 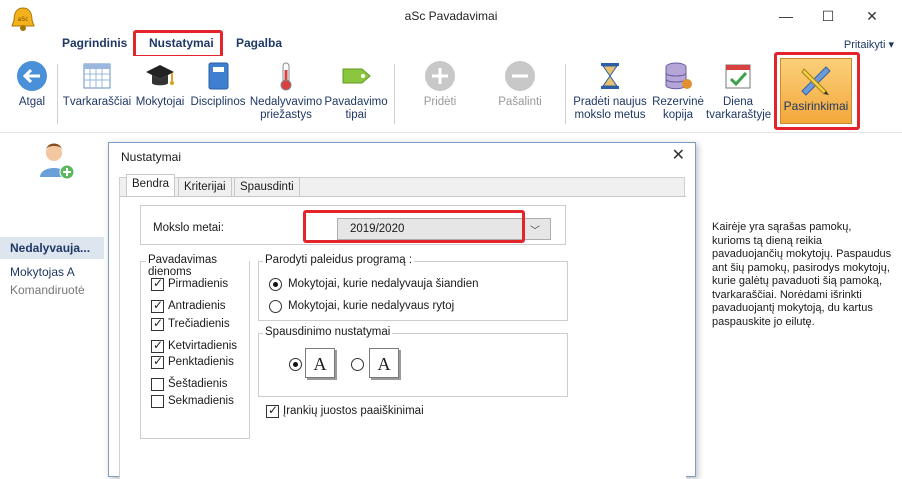 What do you see at coordinates (201, 401) in the screenshot?
I see `sunday-label: Sekmadienis` at bounding box center [201, 401].